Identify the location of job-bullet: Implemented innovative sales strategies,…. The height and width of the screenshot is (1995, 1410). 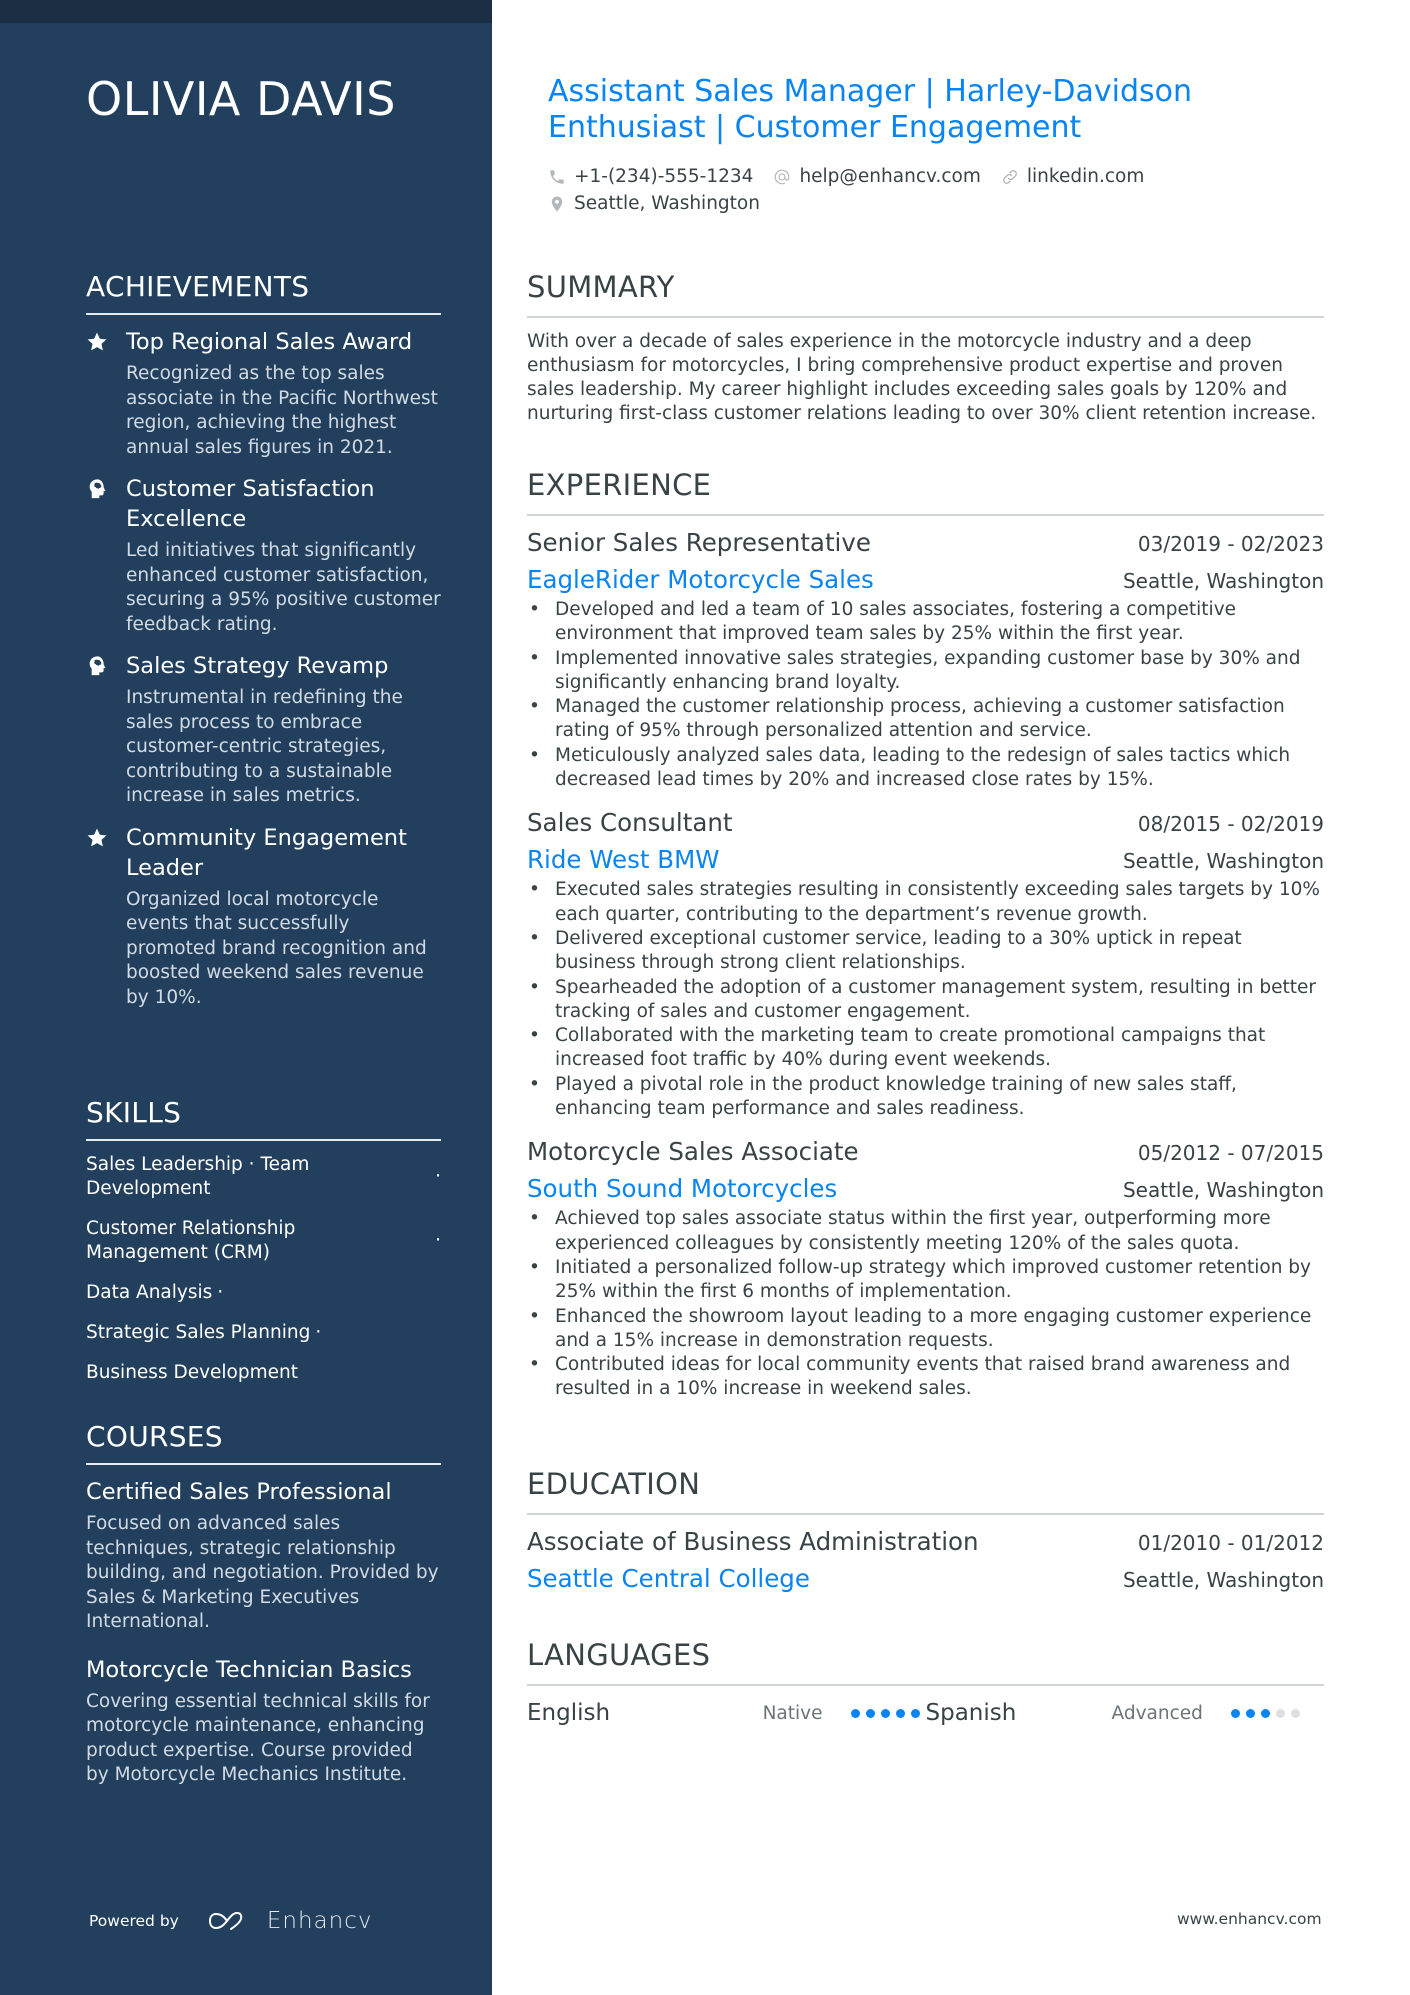
(925, 671).